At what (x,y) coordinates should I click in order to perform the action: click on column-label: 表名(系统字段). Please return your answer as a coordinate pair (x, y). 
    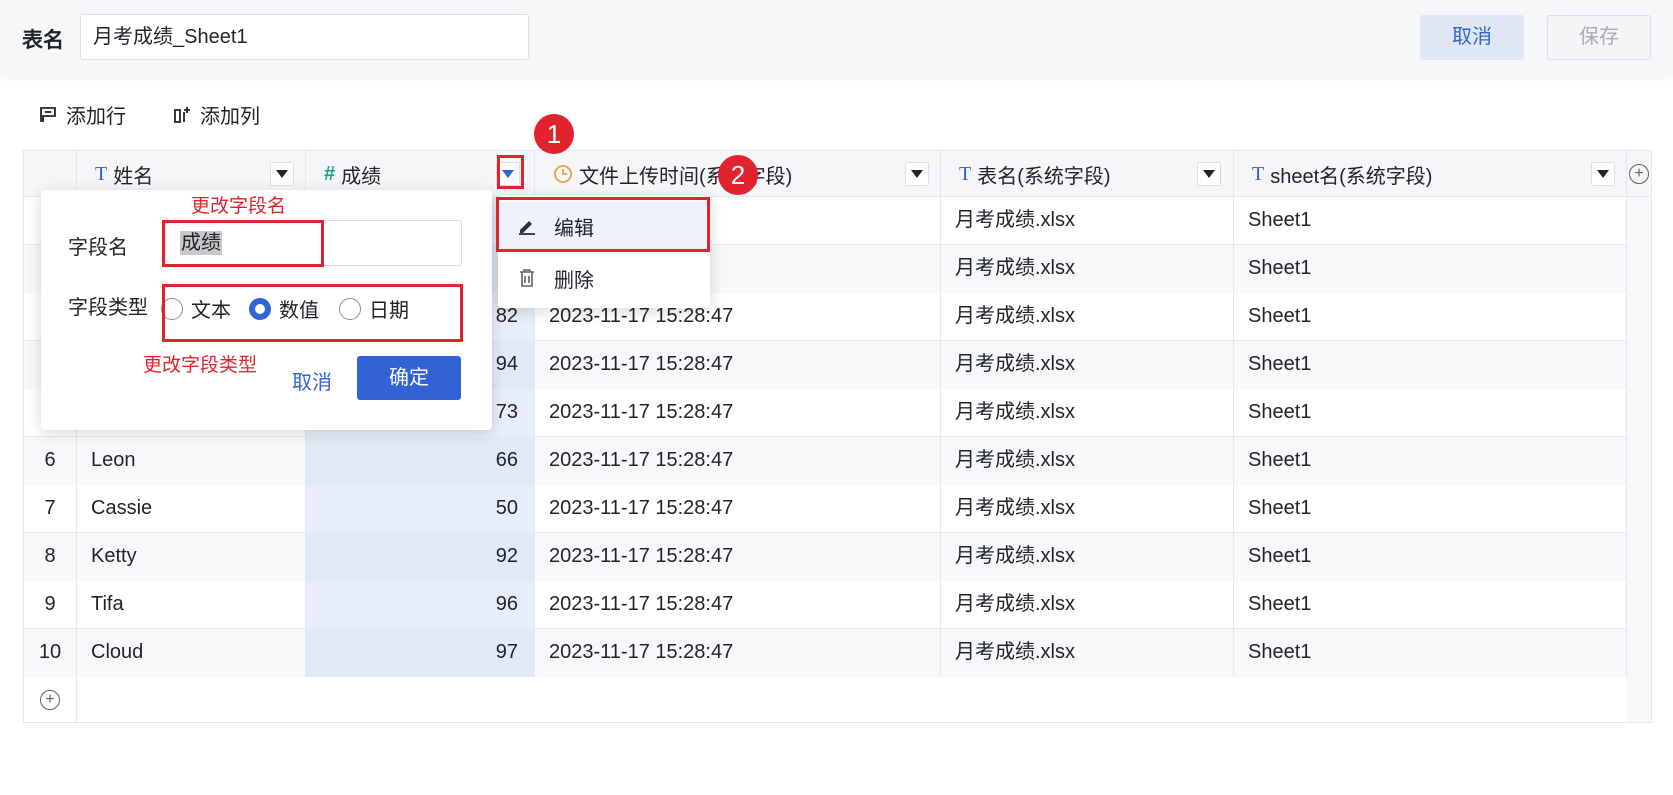
    Looking at the image, I should click on (1044, 176).